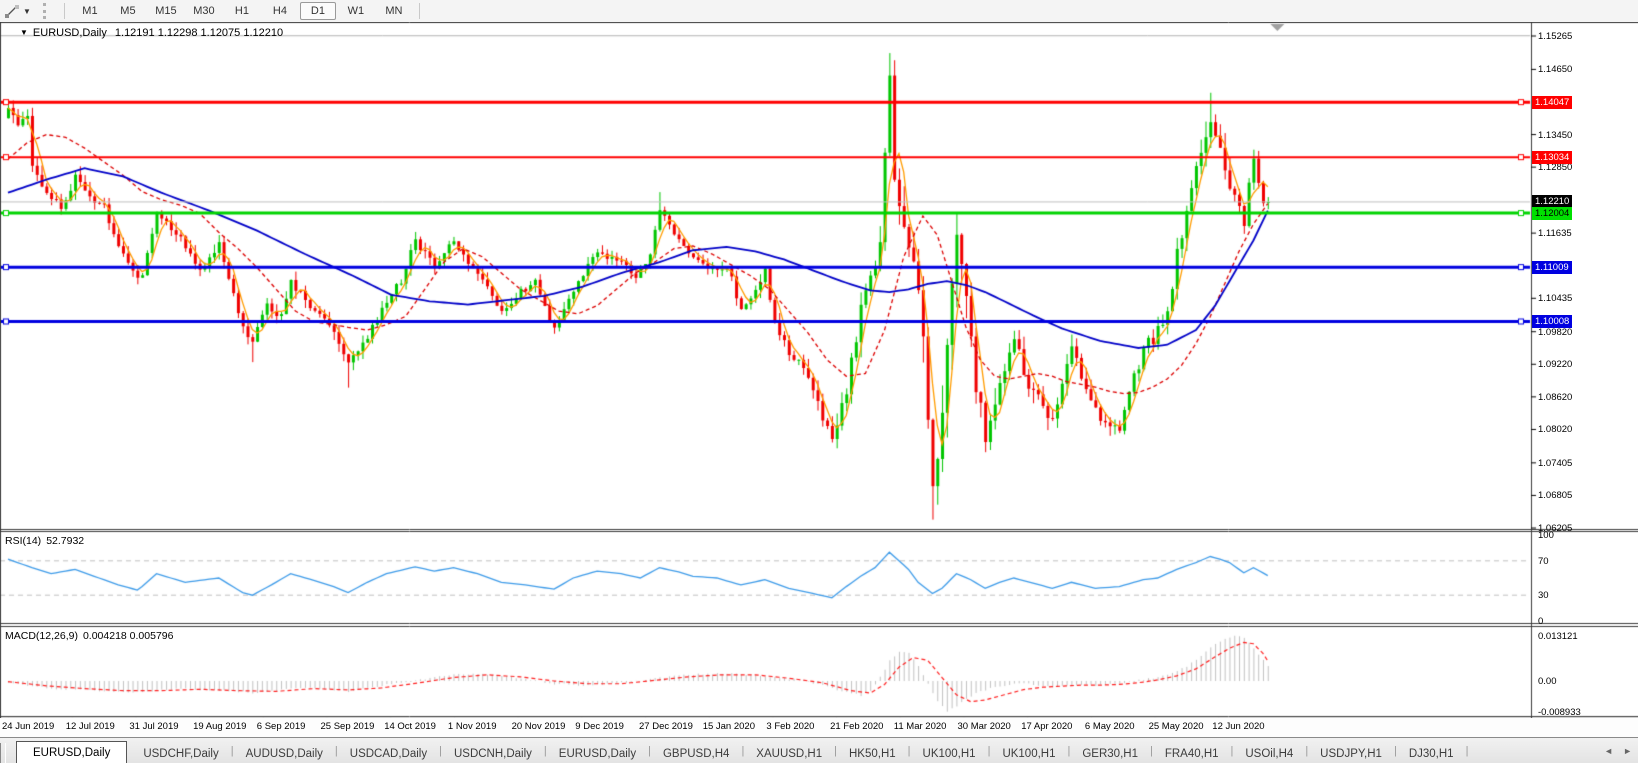 This screenshot has height=763, width=1638. What do you see at coordinates (154, 726) in the screenshot?
I see `date-label: 31 Jul 2019` at bounding box center [154, 726].